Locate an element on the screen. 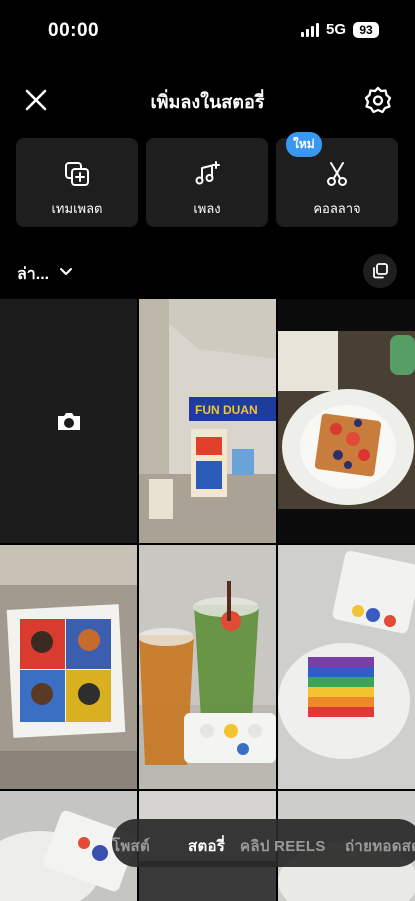  collage-label: คอลลาจ is located at coordinates (337, 208).